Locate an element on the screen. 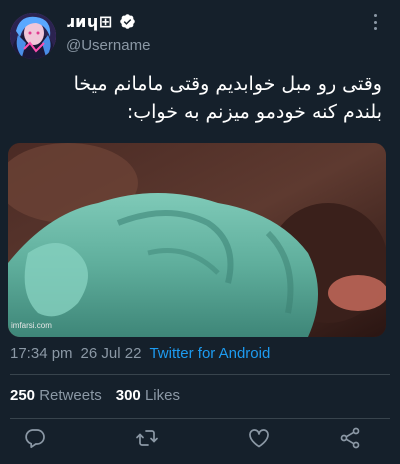 The image size is (400, 464). tweet-text-line: وقتی رو مبل خوابدیم وقتی مامانم میخا is located at coordinates (227, 84).